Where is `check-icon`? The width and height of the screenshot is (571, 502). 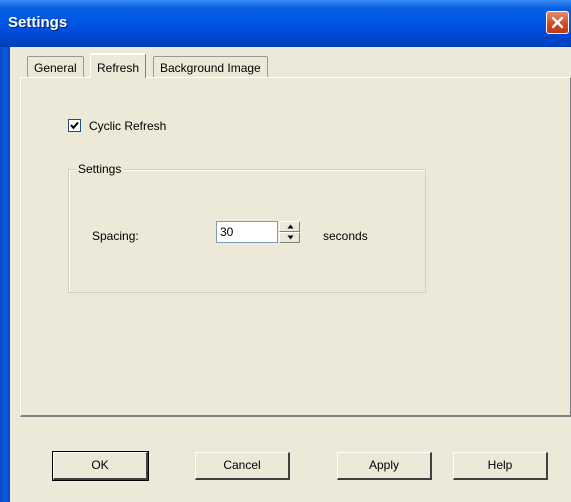 check-icon is located at coordinates (74, 125).